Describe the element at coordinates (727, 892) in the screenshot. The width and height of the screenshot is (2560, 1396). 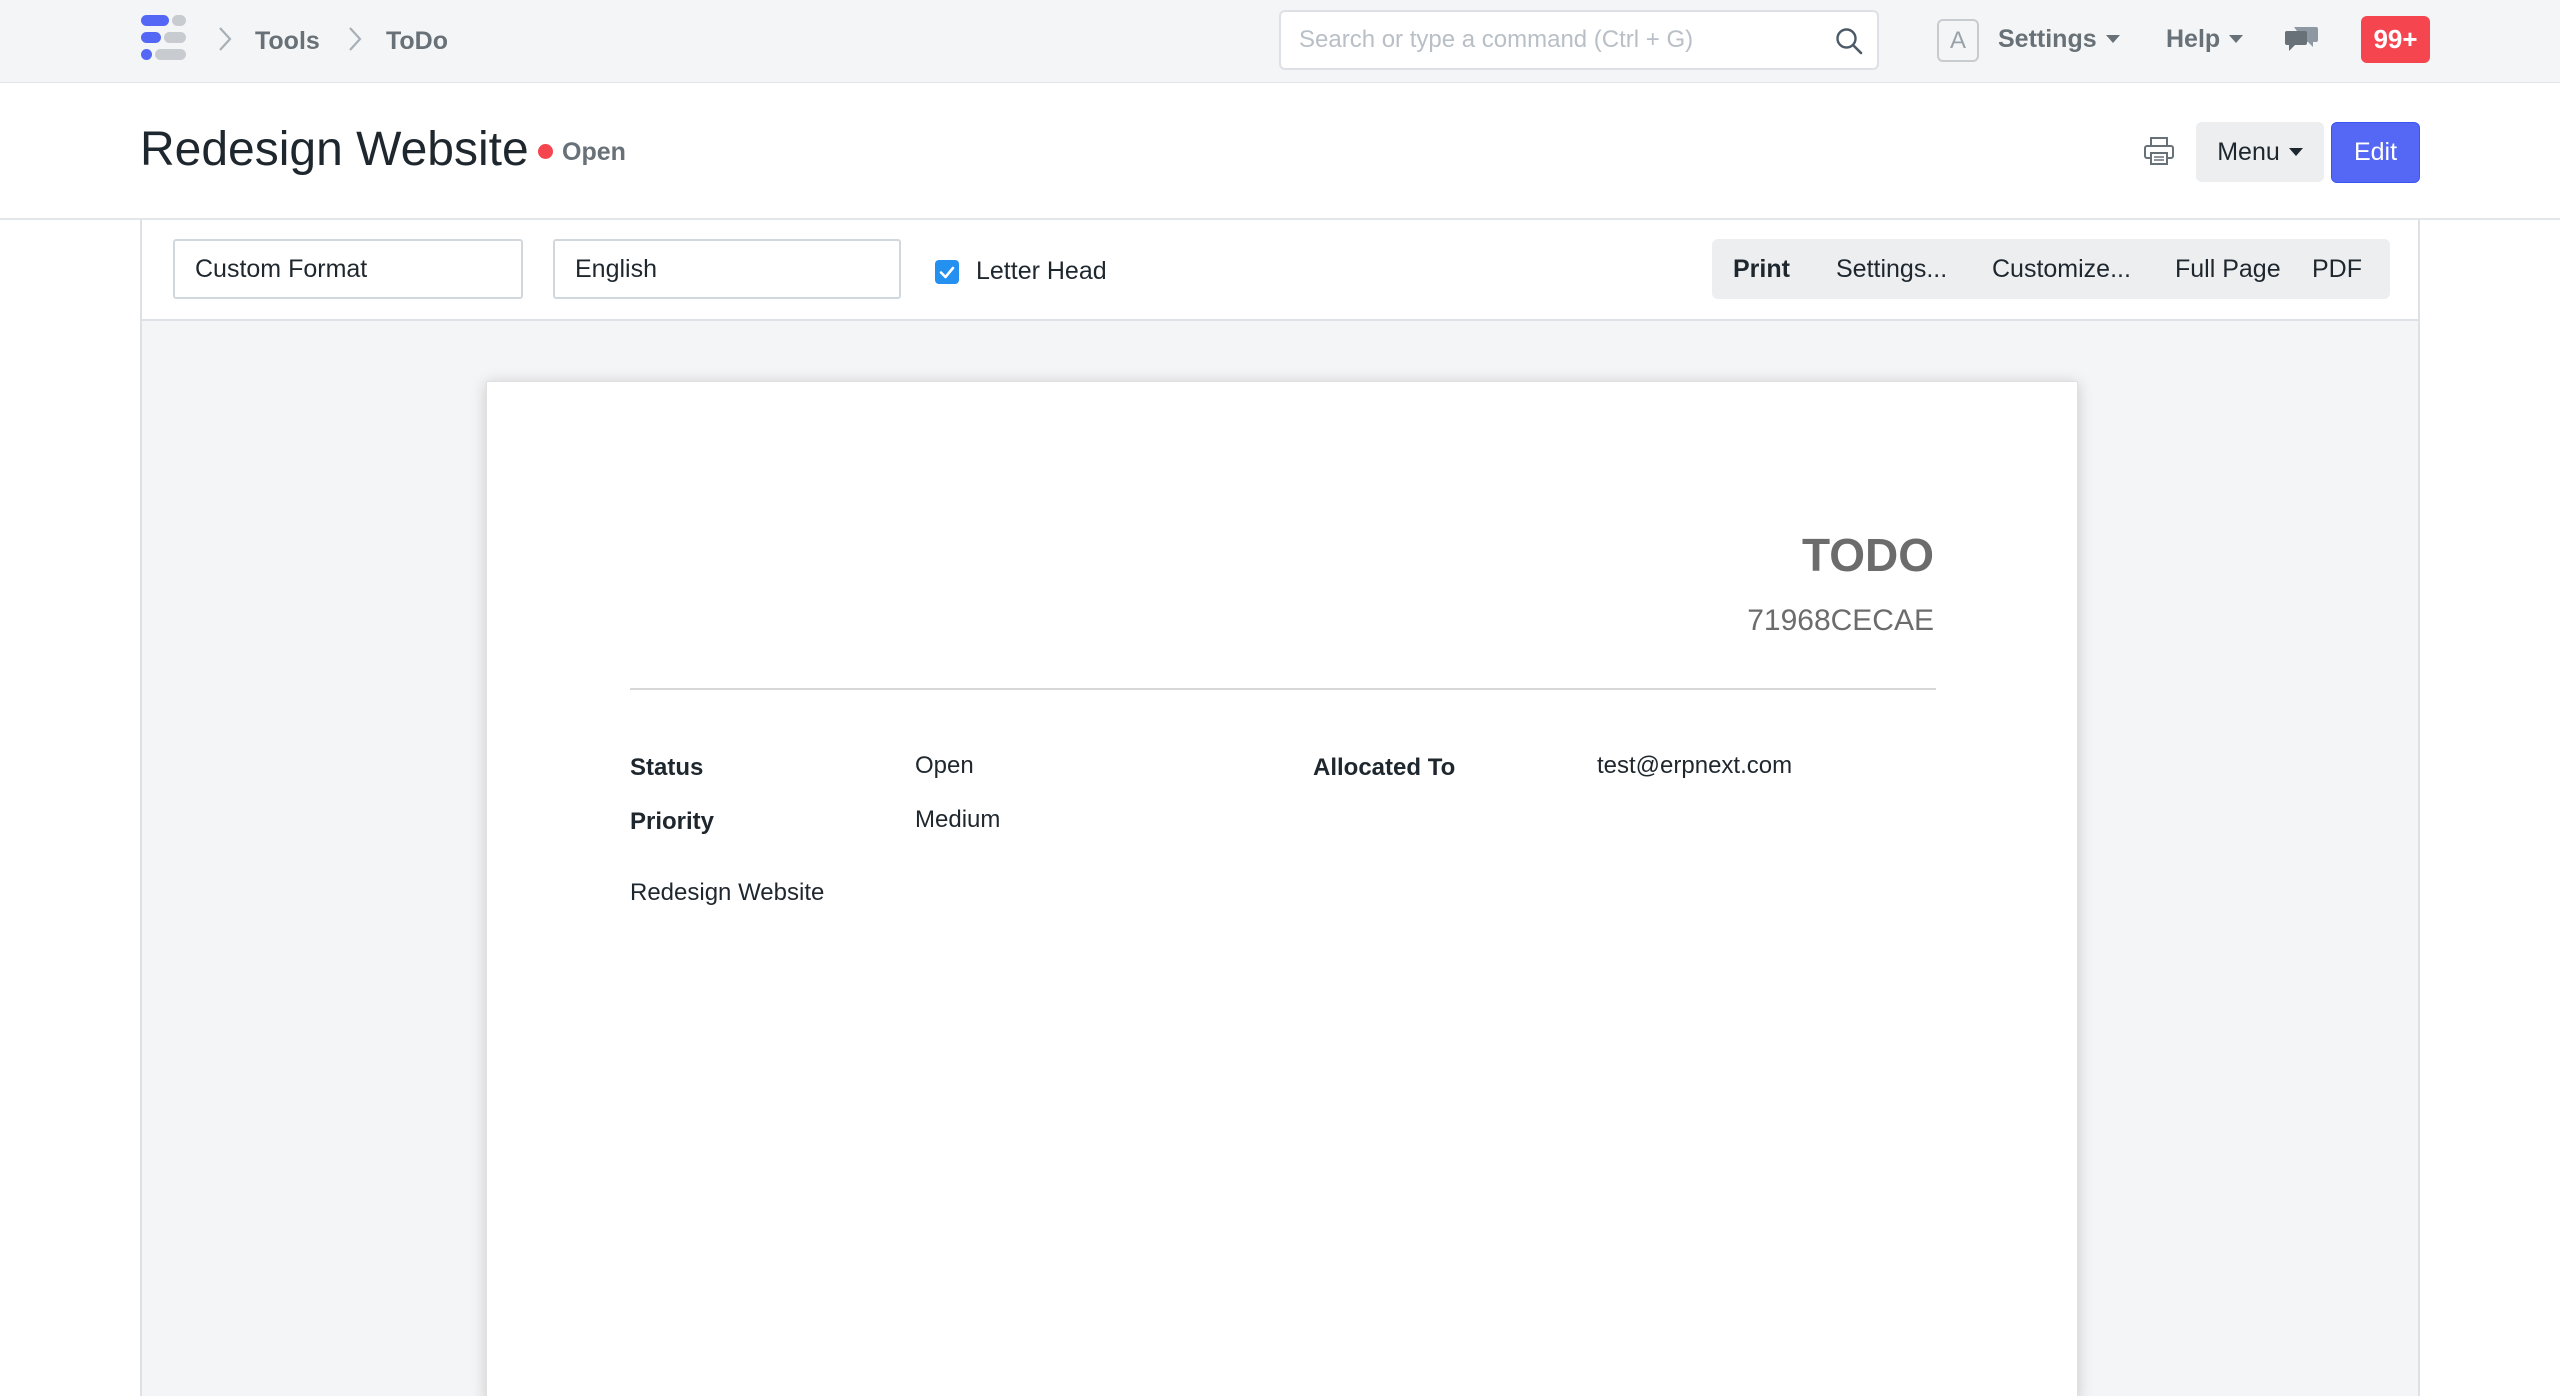
I see `description-text: Redesign Website` at that location.